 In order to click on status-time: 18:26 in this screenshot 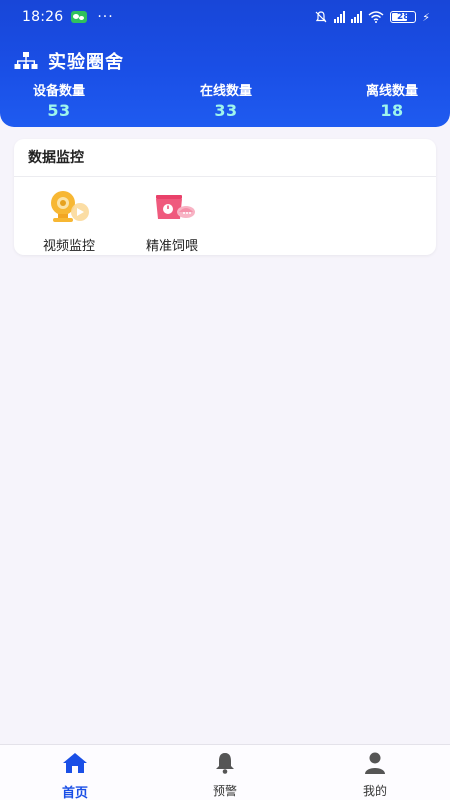, I will do `click(43, 17)`.